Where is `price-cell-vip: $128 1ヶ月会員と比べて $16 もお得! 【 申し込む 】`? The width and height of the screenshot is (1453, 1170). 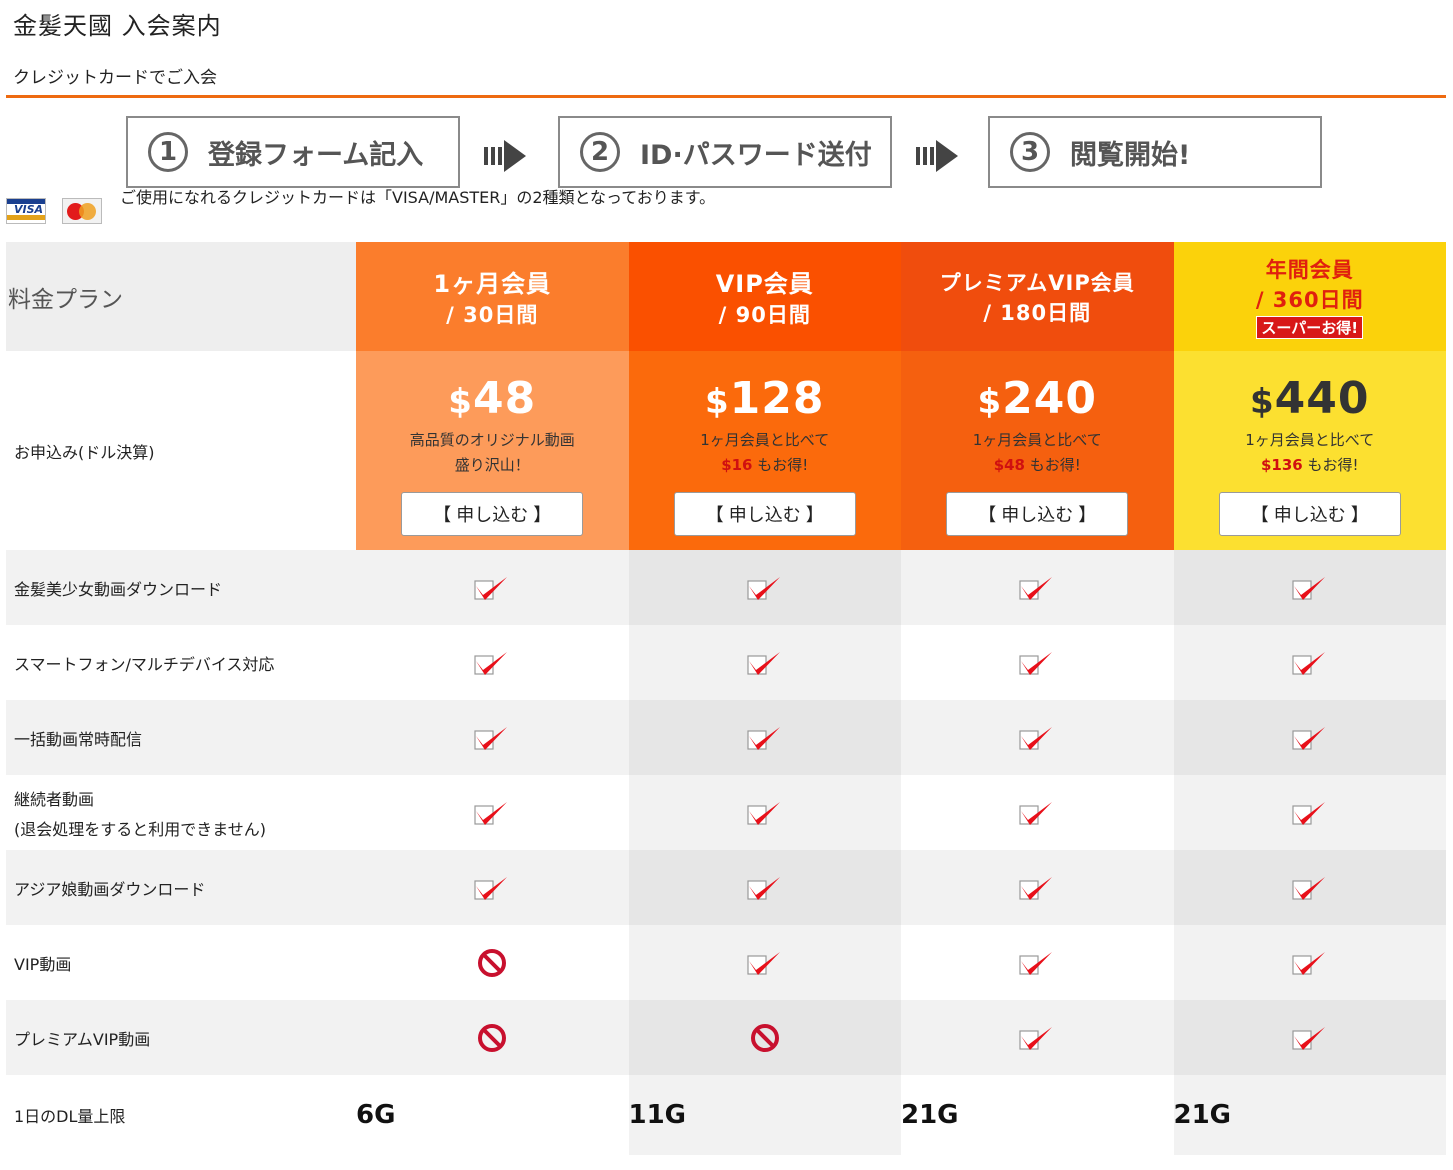 price-cell-vip: $128 1ヶ月会員と比べて $16 もお得! 【 申し込む 】 is located at coordinates (764, 450).